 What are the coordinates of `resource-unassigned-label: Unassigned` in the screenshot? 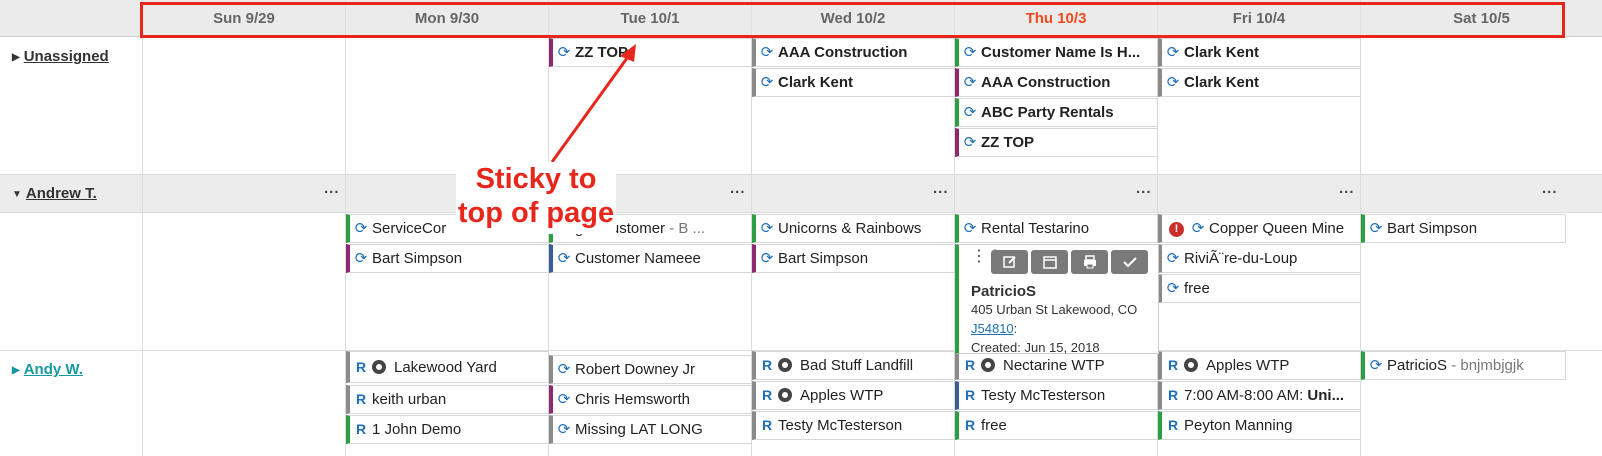 It's located at (66, 56).